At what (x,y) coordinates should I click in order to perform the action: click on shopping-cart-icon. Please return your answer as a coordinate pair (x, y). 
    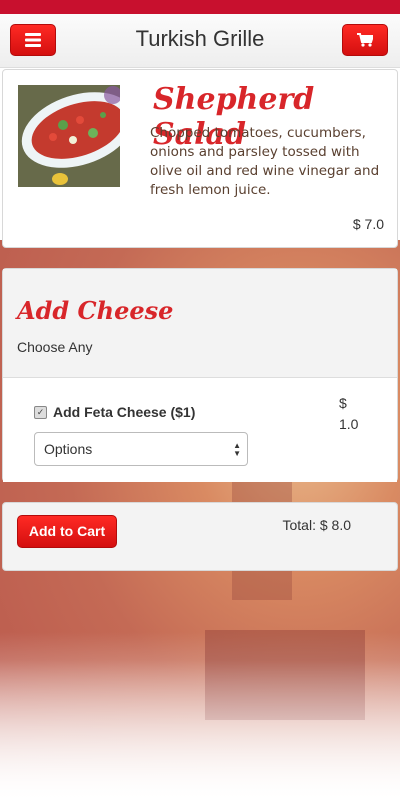
    Looking at the image, I should click on (365, 40).